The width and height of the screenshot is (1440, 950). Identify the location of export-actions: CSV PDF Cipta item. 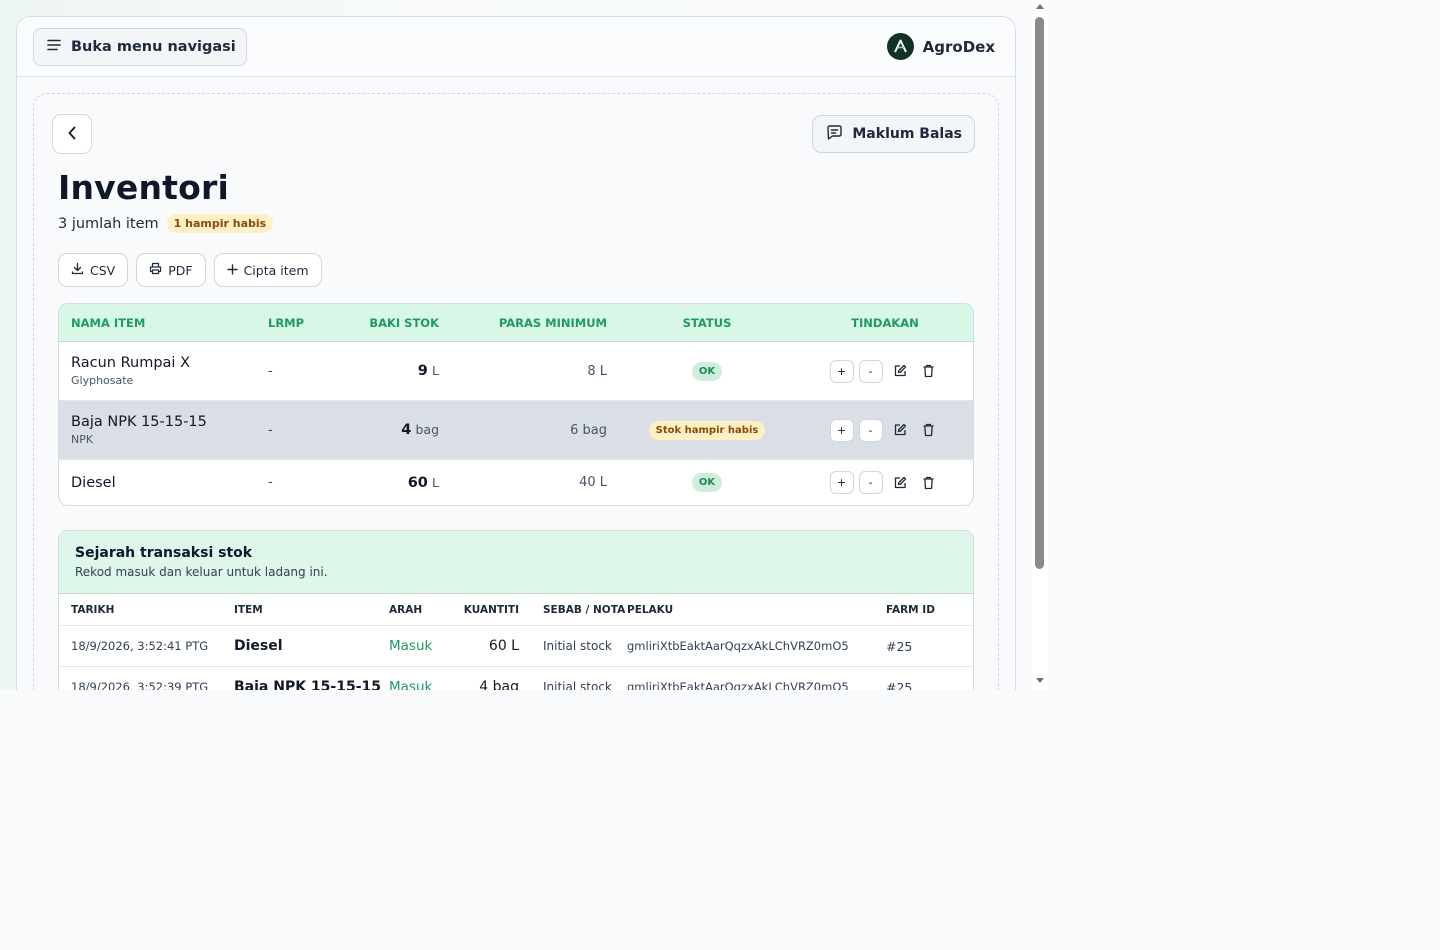
(190, 270).